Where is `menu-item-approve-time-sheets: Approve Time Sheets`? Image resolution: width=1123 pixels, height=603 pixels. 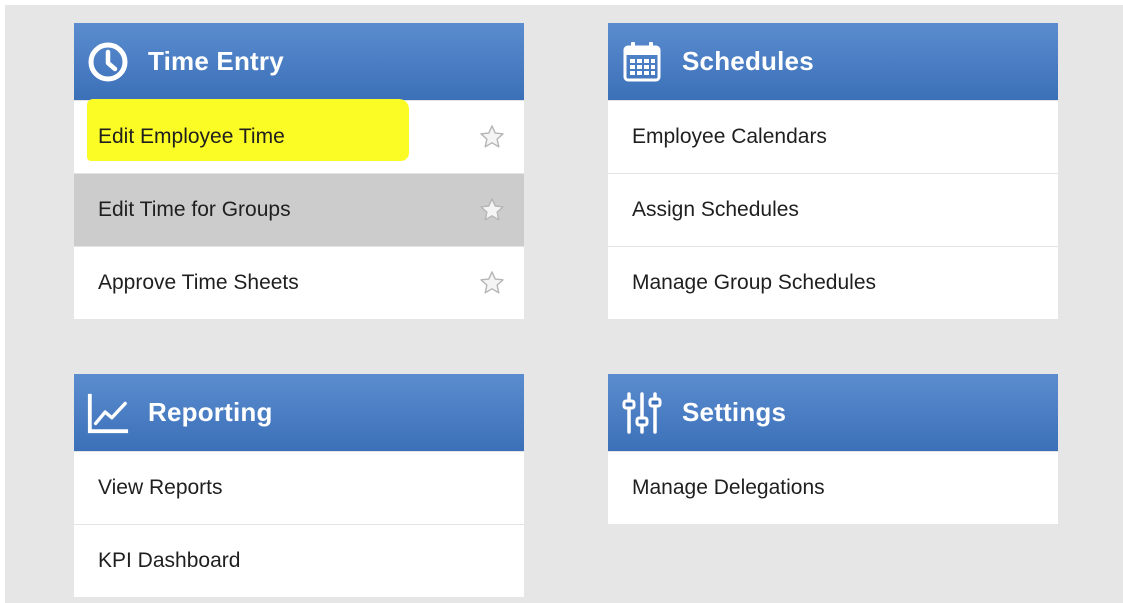 menu-item-approve-time-sheets: Approve Time Sheets is located at coordinates (299, 282).